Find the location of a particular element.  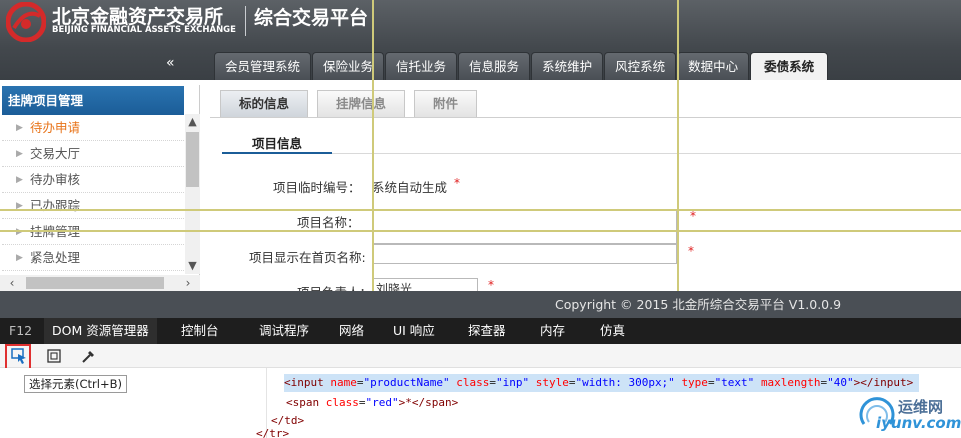

devtools-tab-ui-responsiveness: UI 响应 is located at coordinates (414, 331).